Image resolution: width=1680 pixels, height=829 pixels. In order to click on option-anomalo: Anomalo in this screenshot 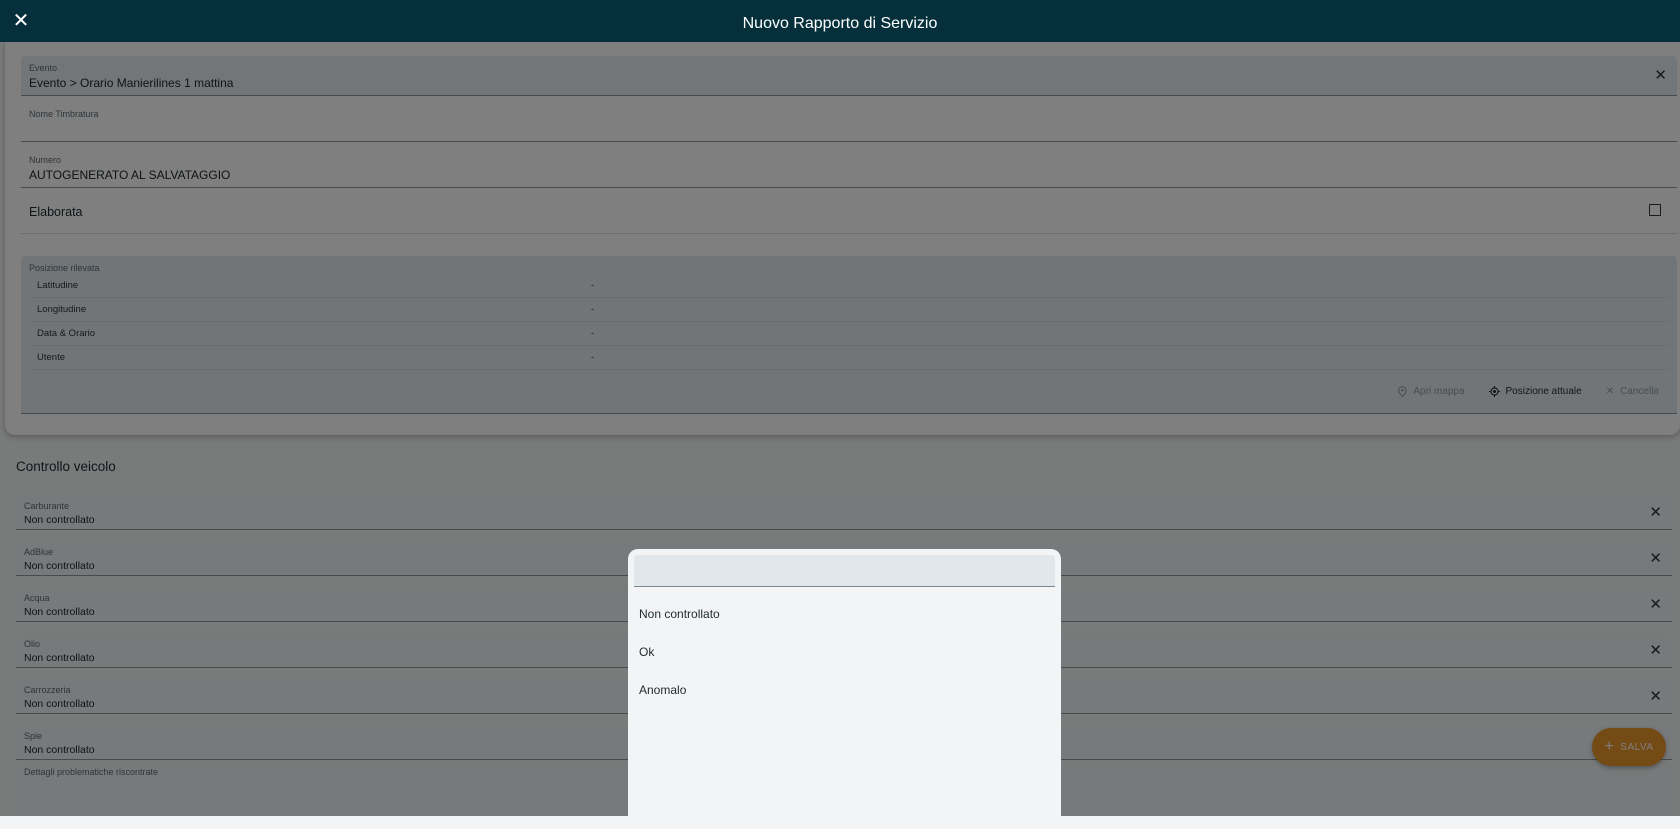, I will do `click(844, 690)`.